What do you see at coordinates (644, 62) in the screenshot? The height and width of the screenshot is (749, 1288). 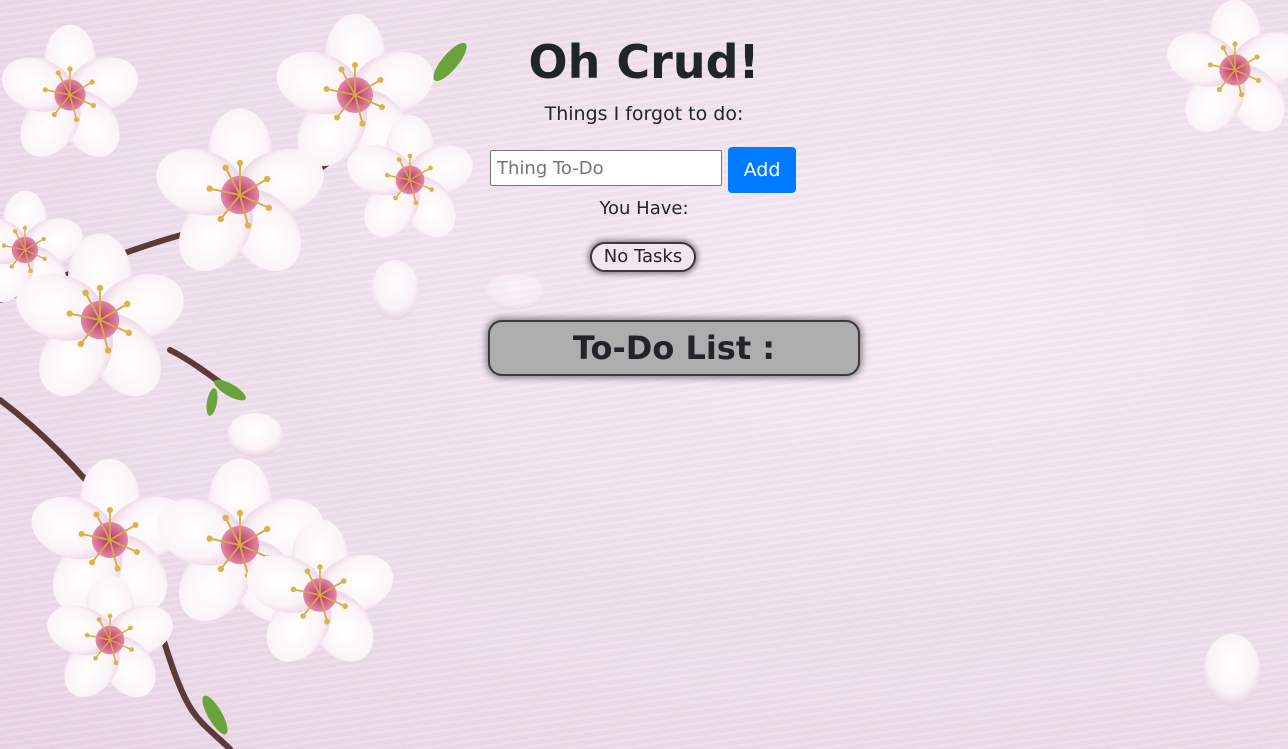 I see `page-title: Oh Crud!` at bounding box center [644, 62].